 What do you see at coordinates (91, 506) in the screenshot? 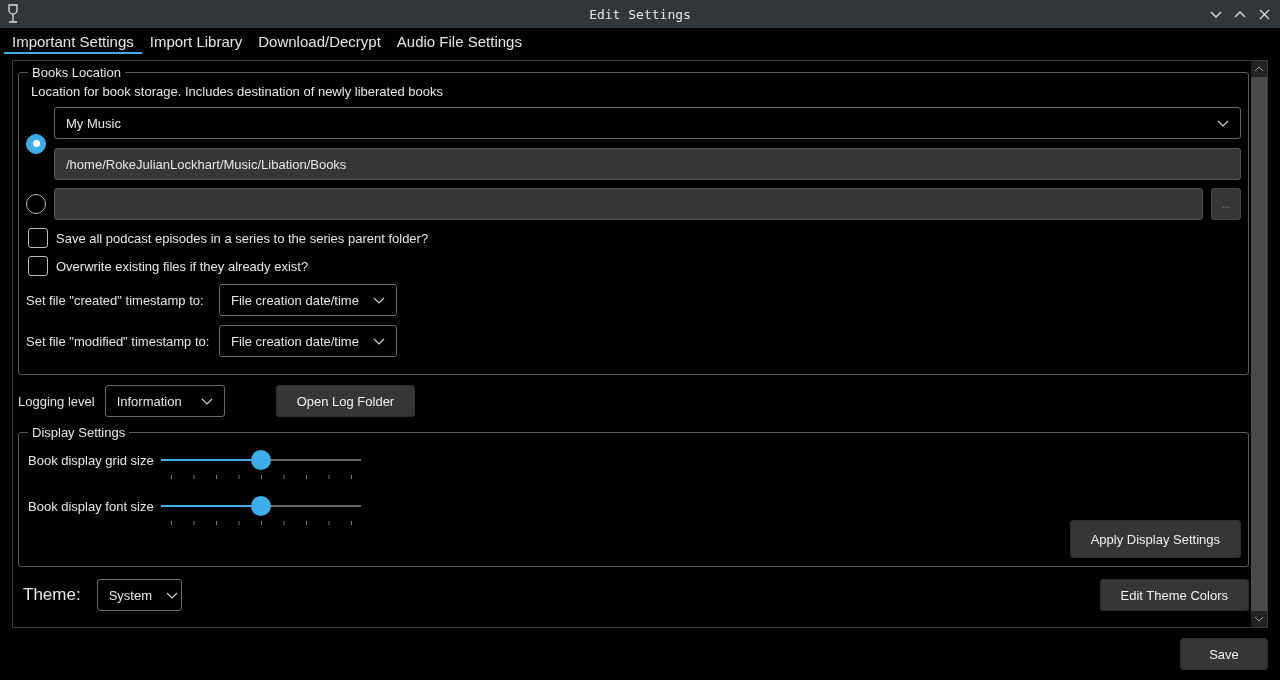
I see `slider-label: Book display font size` at bounding box center [91, 506].